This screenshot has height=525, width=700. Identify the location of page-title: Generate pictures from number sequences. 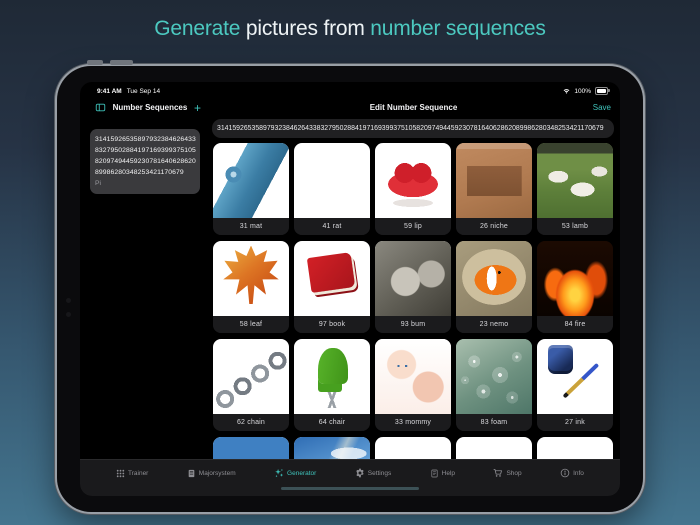
(350, 29).